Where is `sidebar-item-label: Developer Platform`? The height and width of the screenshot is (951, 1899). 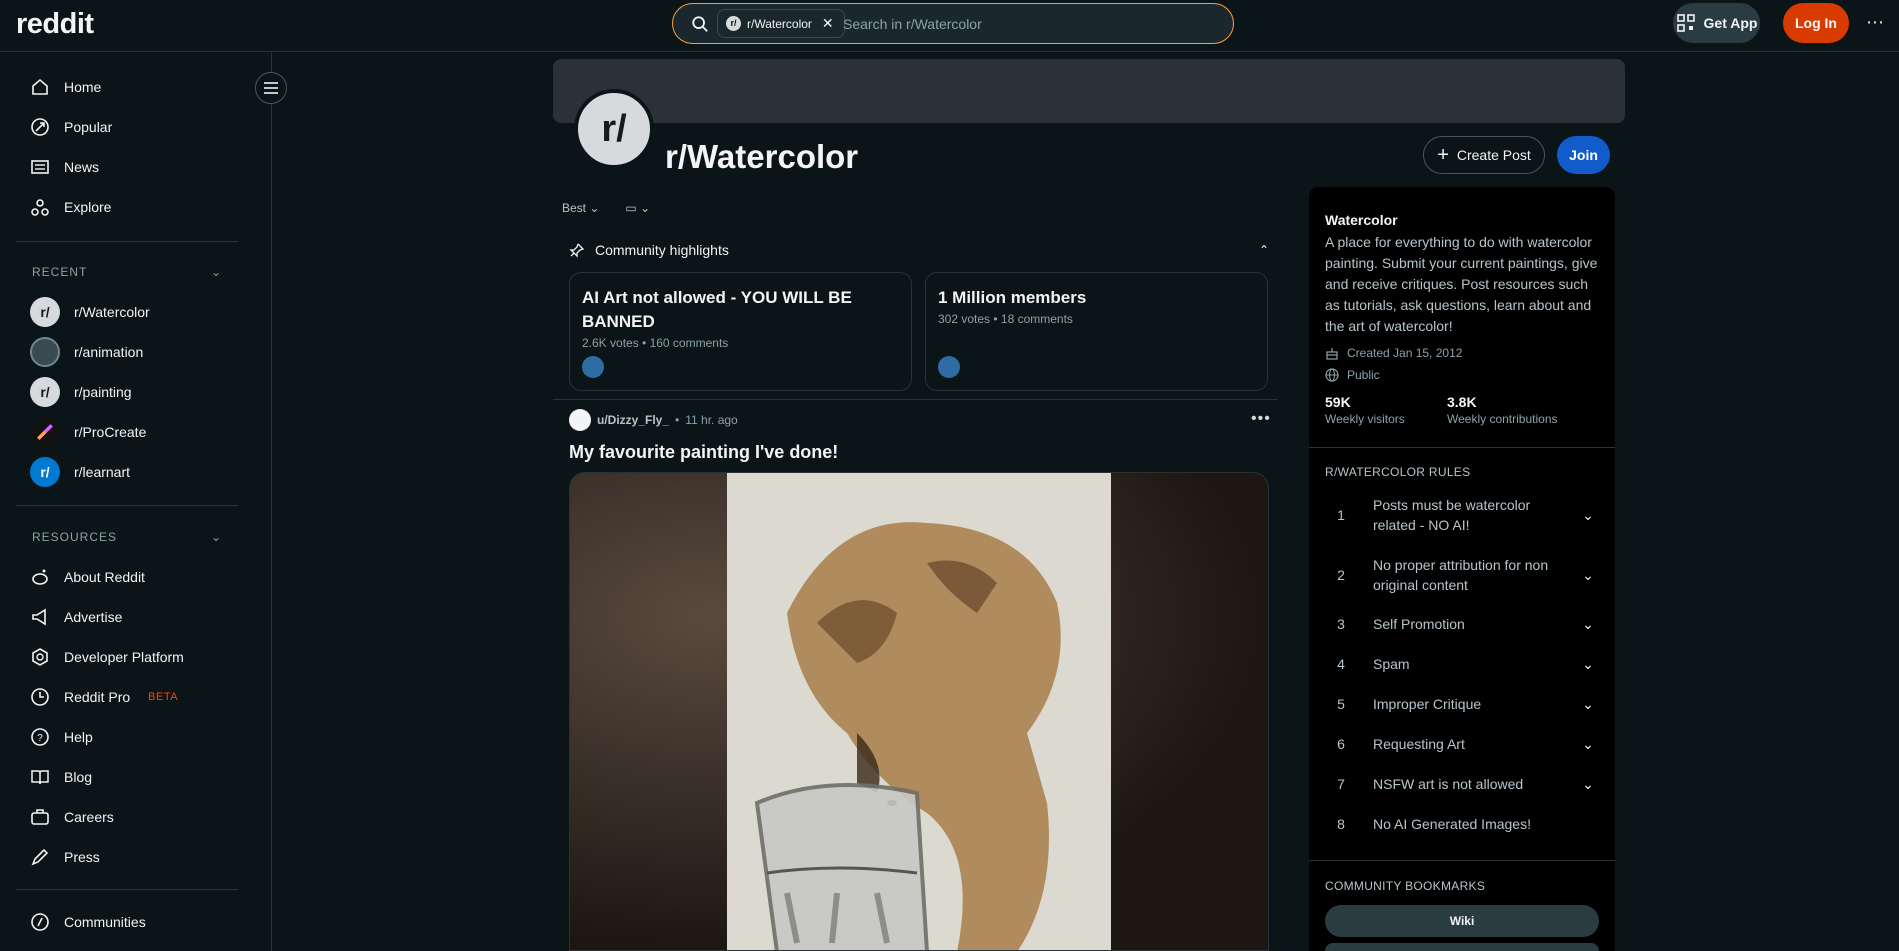
sidebar-item-label: Developer Platform is located at coordinates (124, 657).